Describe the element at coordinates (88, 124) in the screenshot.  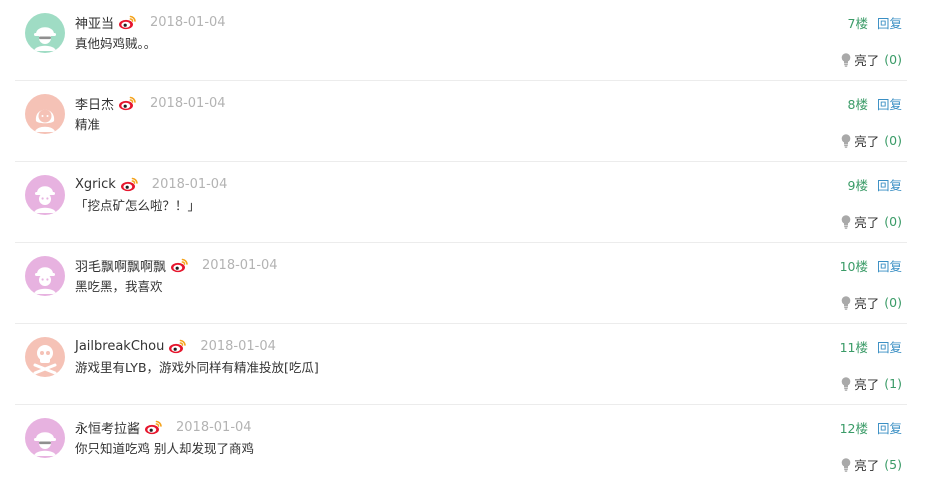
I see `comment-text: 精准` at that location.